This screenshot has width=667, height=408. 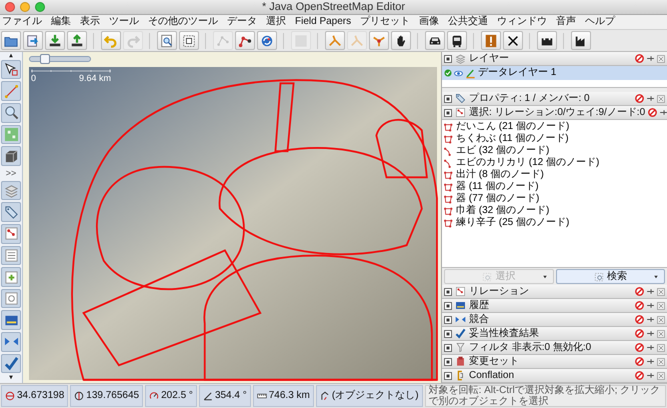 What do you see at coordinates (45, 59) in the screenshot?
I see `slider-thumb` at bounding box center [45, 59].